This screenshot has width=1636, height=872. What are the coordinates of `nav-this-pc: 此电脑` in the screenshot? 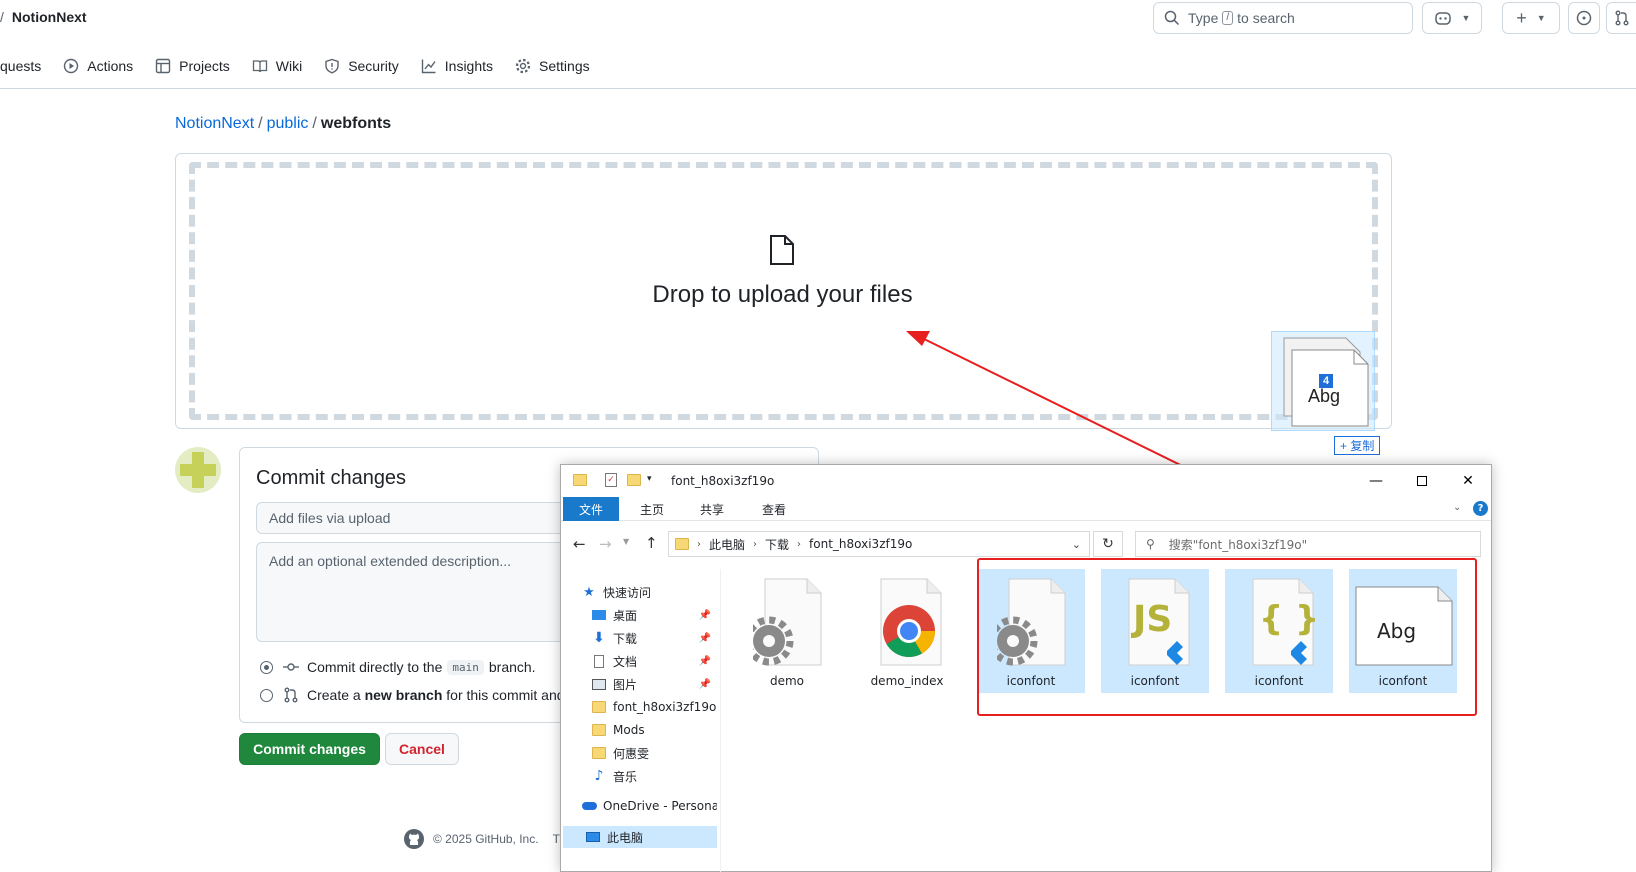 It's located at (640, 837).